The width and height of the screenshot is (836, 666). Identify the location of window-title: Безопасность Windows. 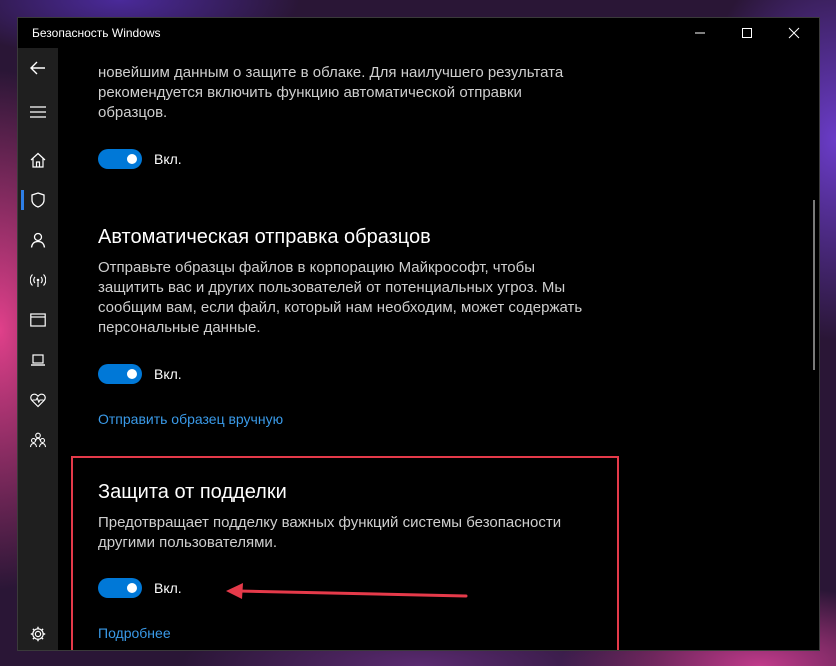
(96, 33).